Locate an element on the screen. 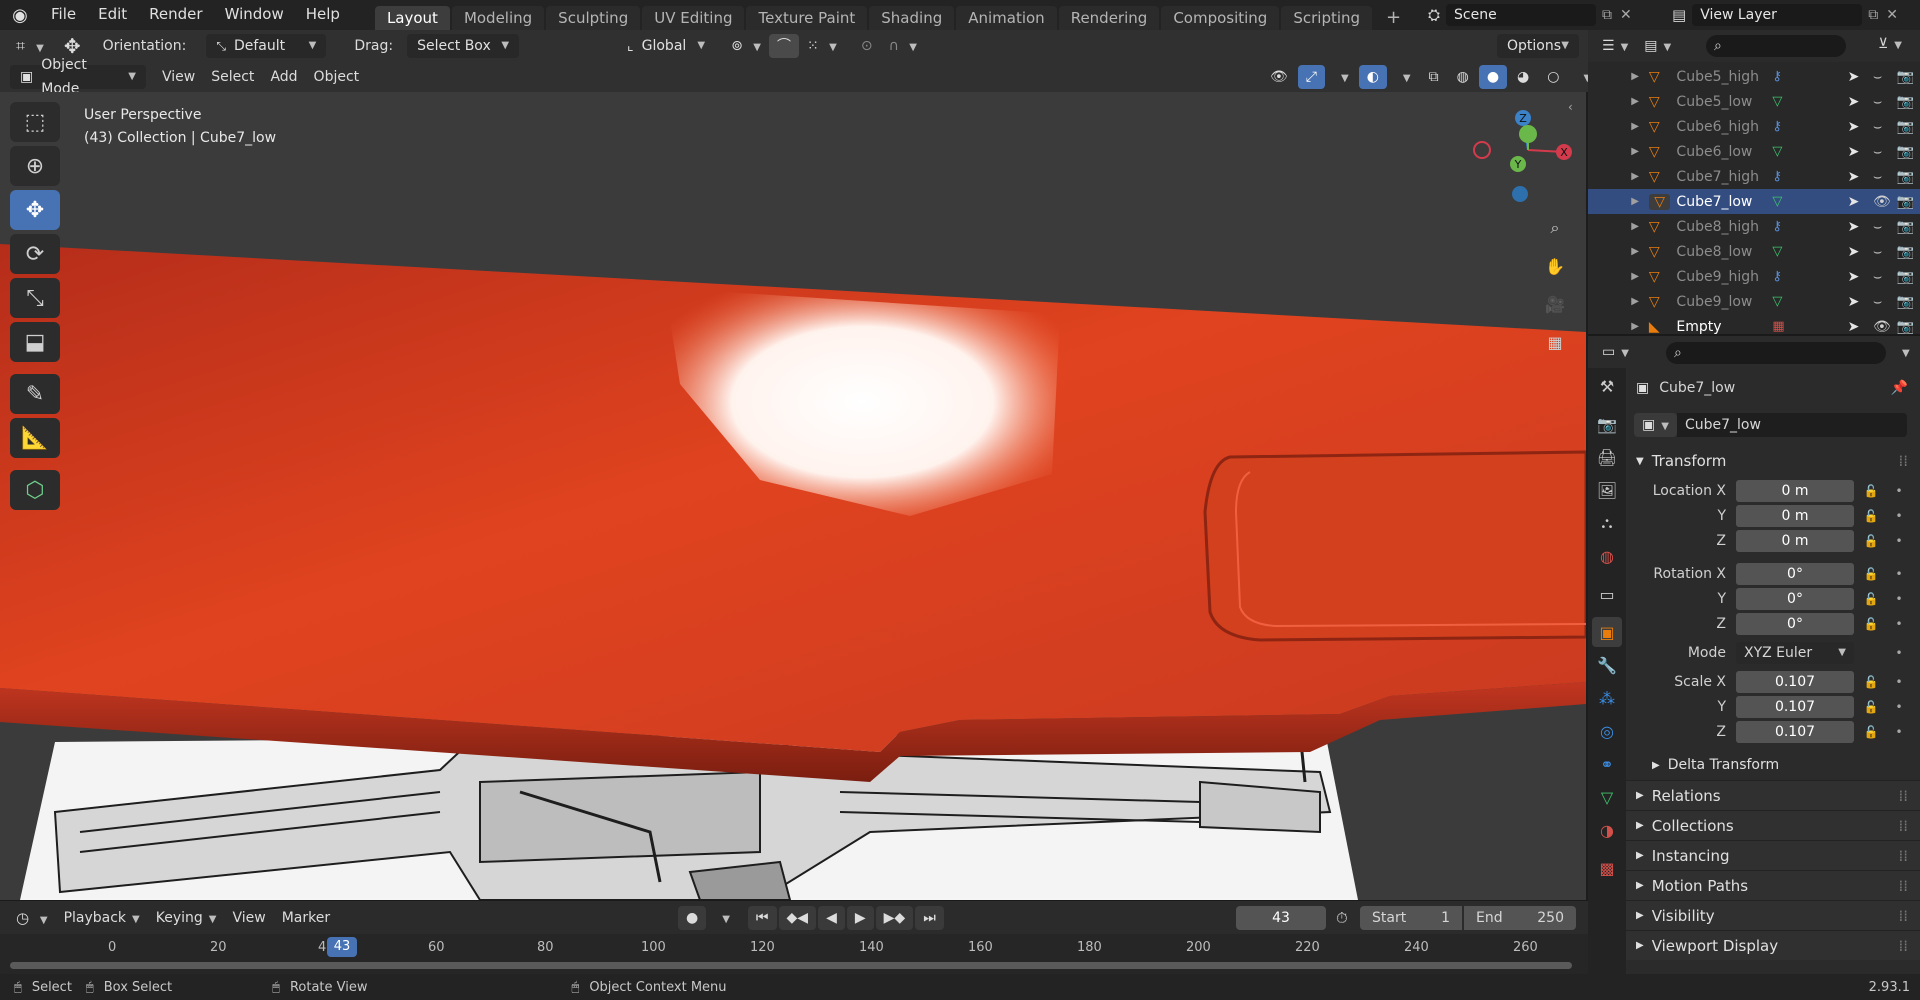 The width and height of the screenshot is (1920, 1000). shading-rendered-icon: ○ is located at coordinates (1553, 77).